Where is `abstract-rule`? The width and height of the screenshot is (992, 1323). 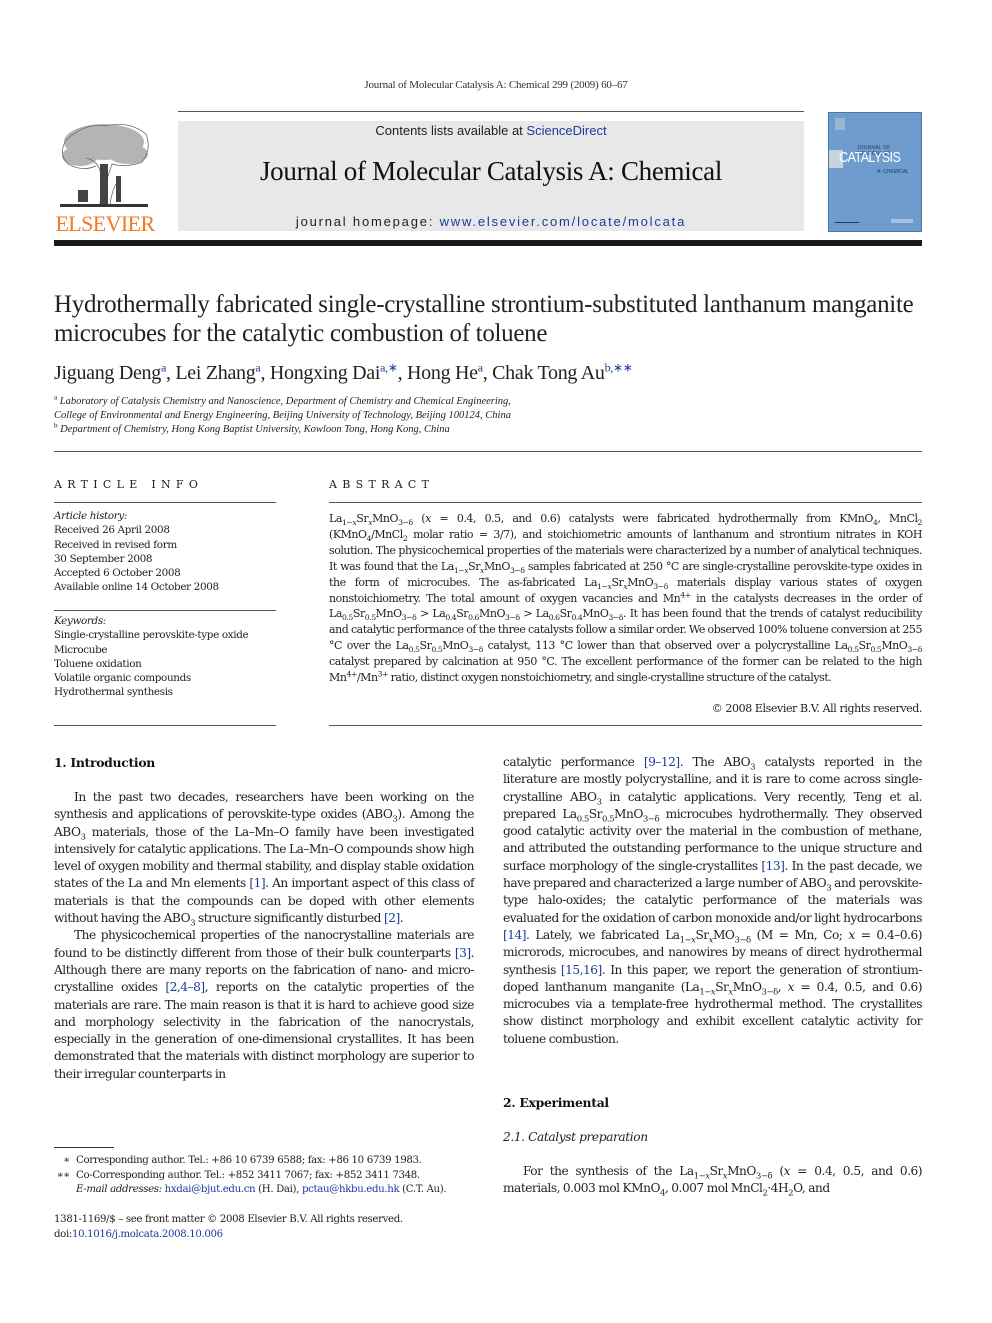 abstract-rule is located at coordinates (625, 502).